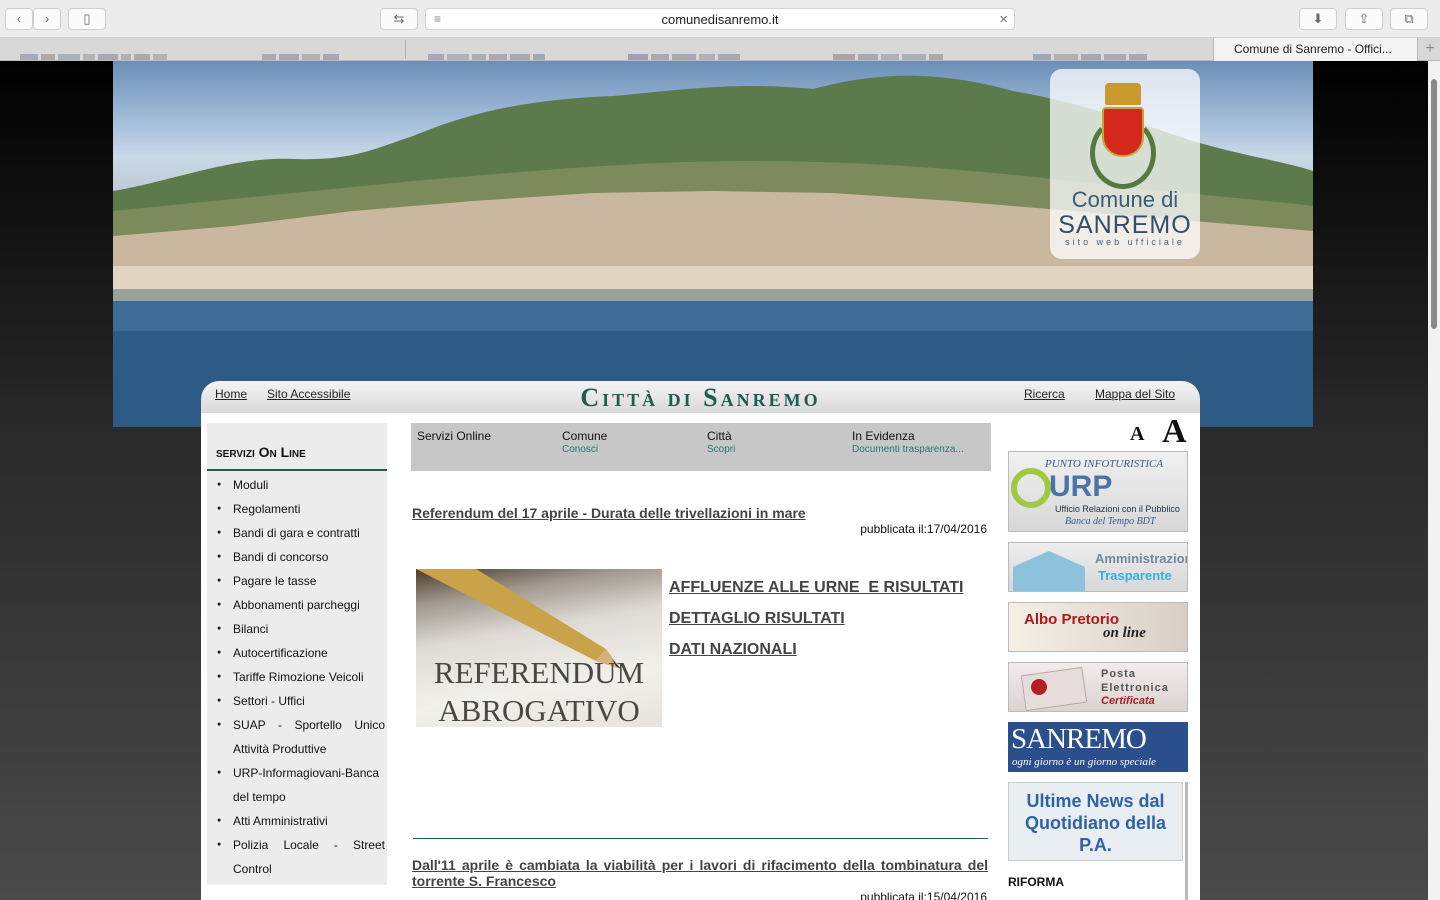 This screenshot has width=1440, height=900. Describe the element at coordinates (1044, 394) in the screenshot. I see `nav-search-link: Ricerca` at that location.